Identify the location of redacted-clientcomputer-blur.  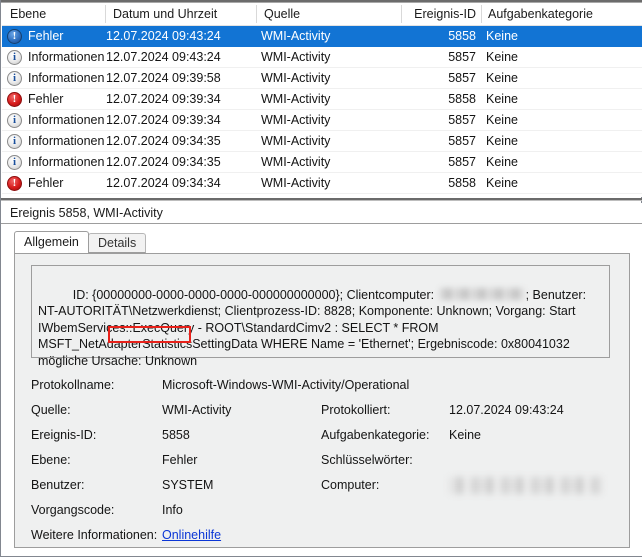
(481, 293).